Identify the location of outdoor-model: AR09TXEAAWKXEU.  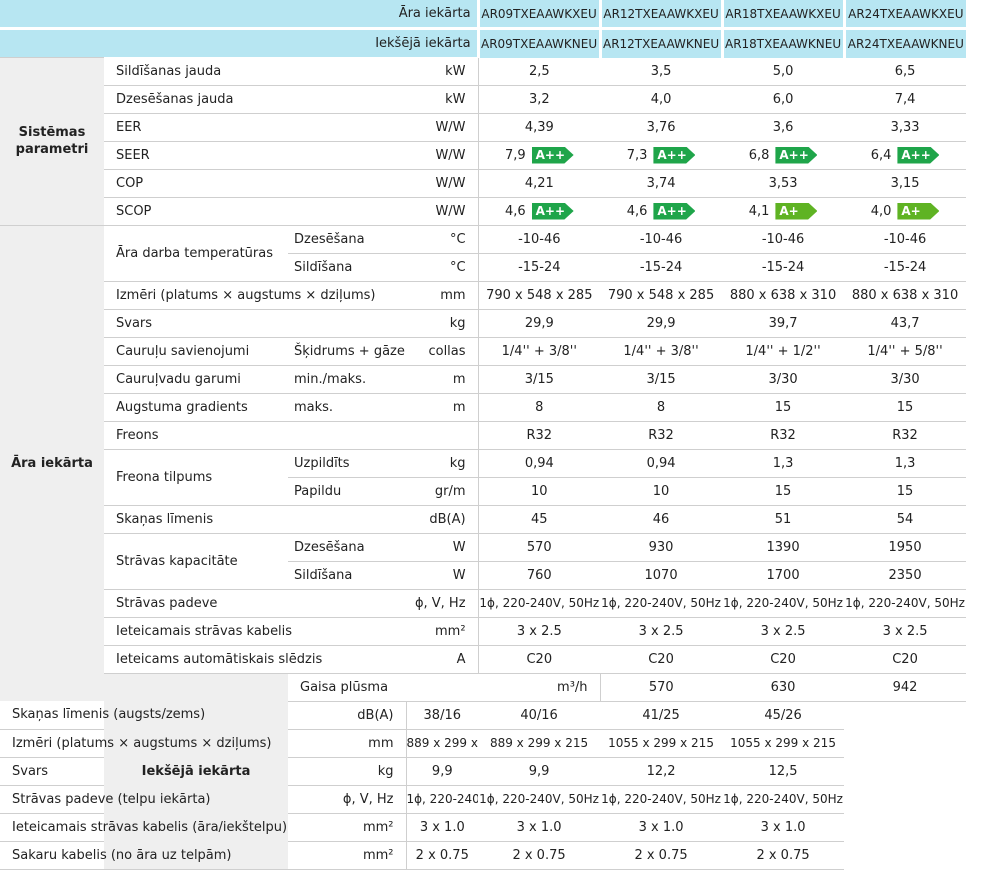
(538, 13).